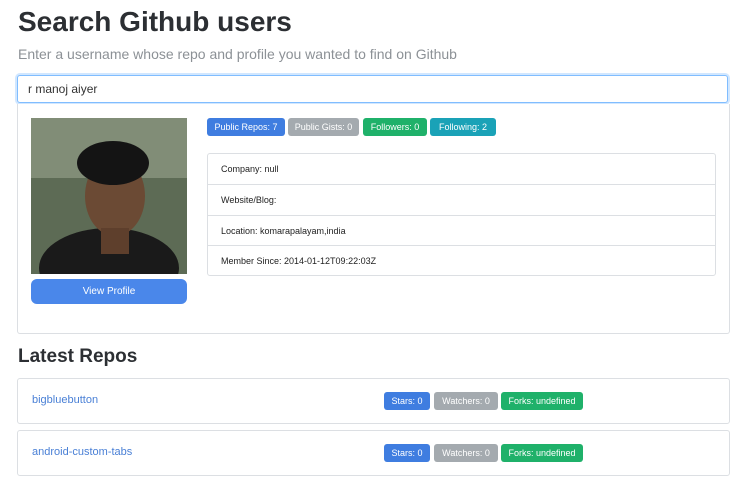 The image size is (740, 479). I want to click on following-badge: Following: 2, so click(463, 127).